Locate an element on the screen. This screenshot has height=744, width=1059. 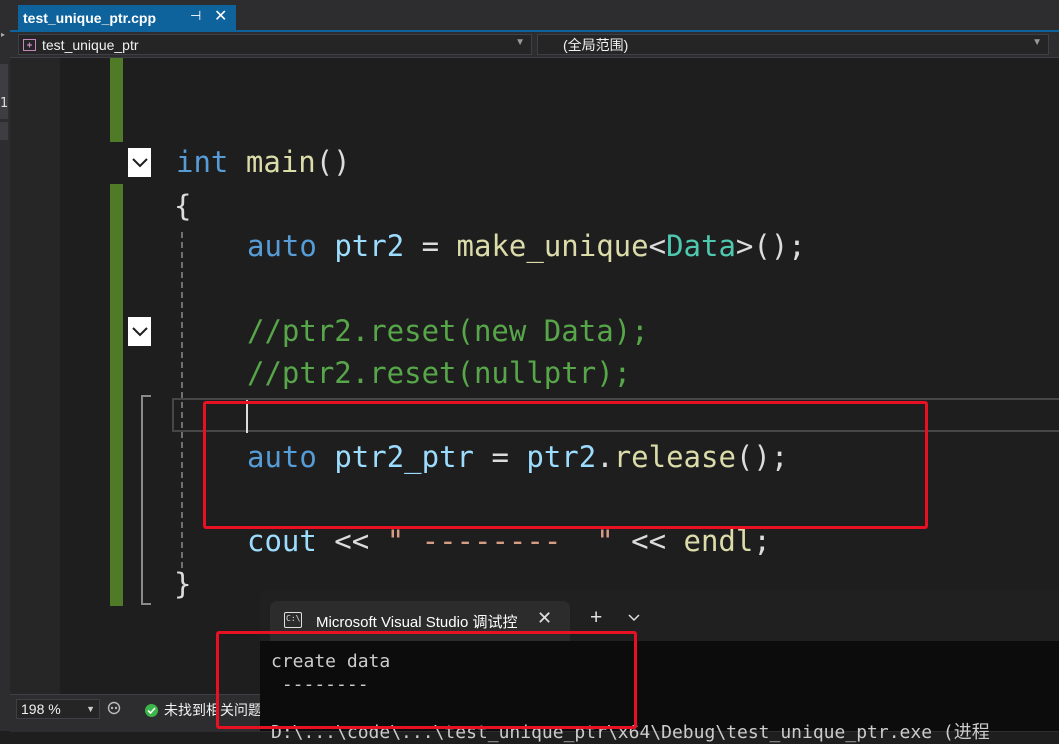
code-line-cout: cout << " -------- " << endl; is located at coordinates (509, 541).